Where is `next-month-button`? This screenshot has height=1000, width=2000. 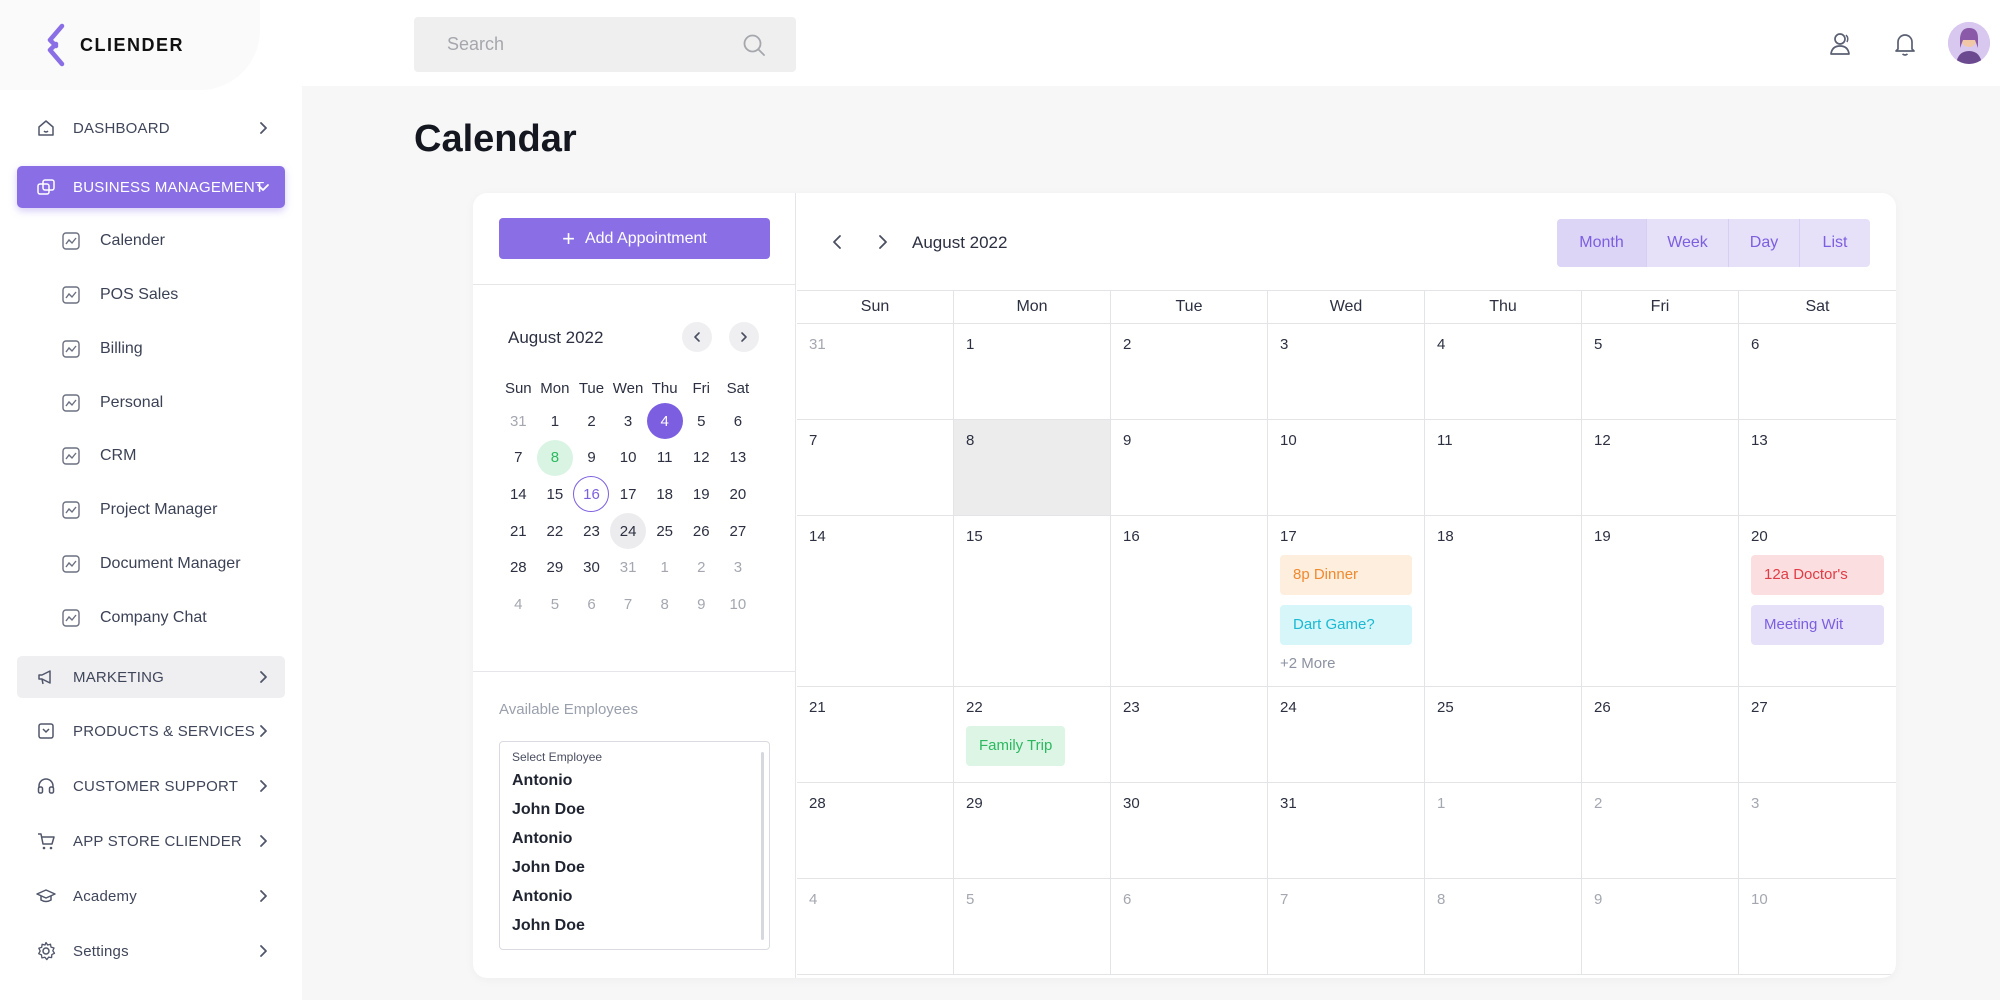 next-month-button is located at coordinates (882, 242).